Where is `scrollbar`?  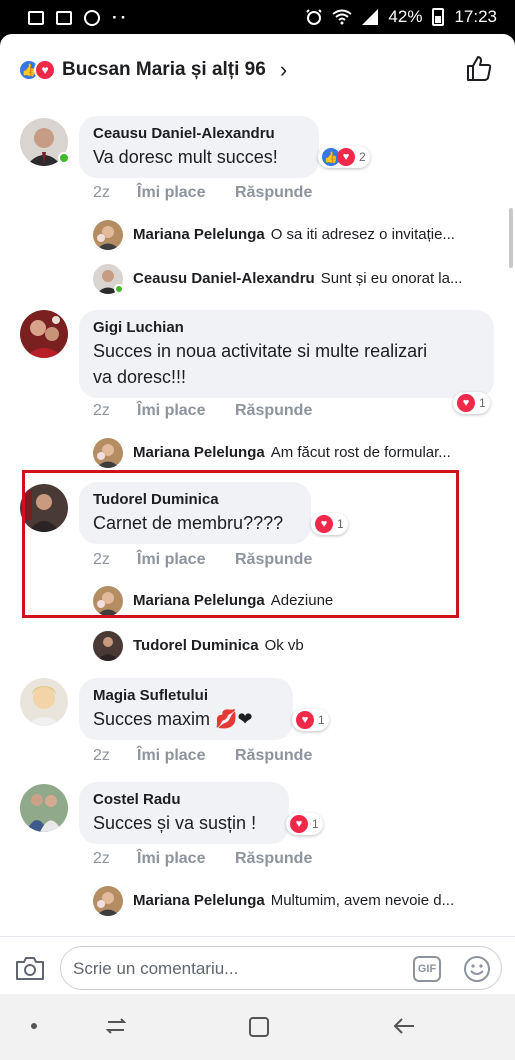
scrollbar is located at coordinates (511, 238).